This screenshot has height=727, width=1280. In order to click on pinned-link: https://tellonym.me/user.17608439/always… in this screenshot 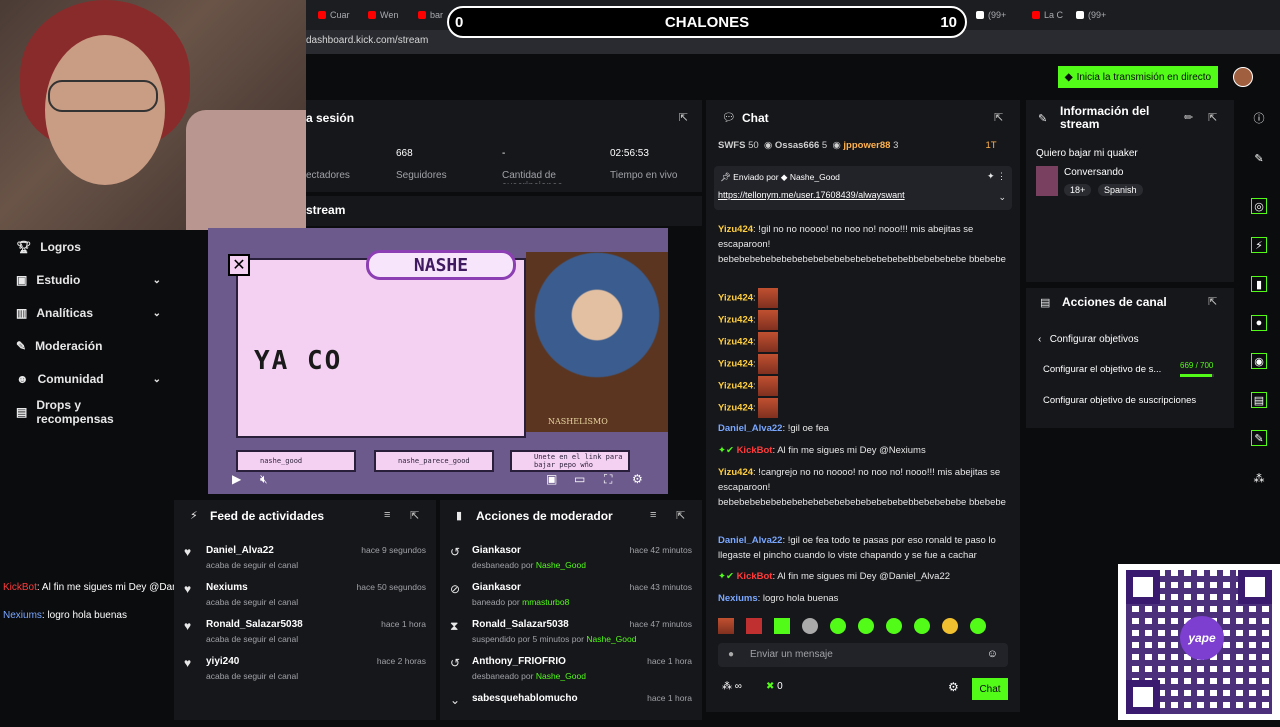, I will do `click(811, 195)`.